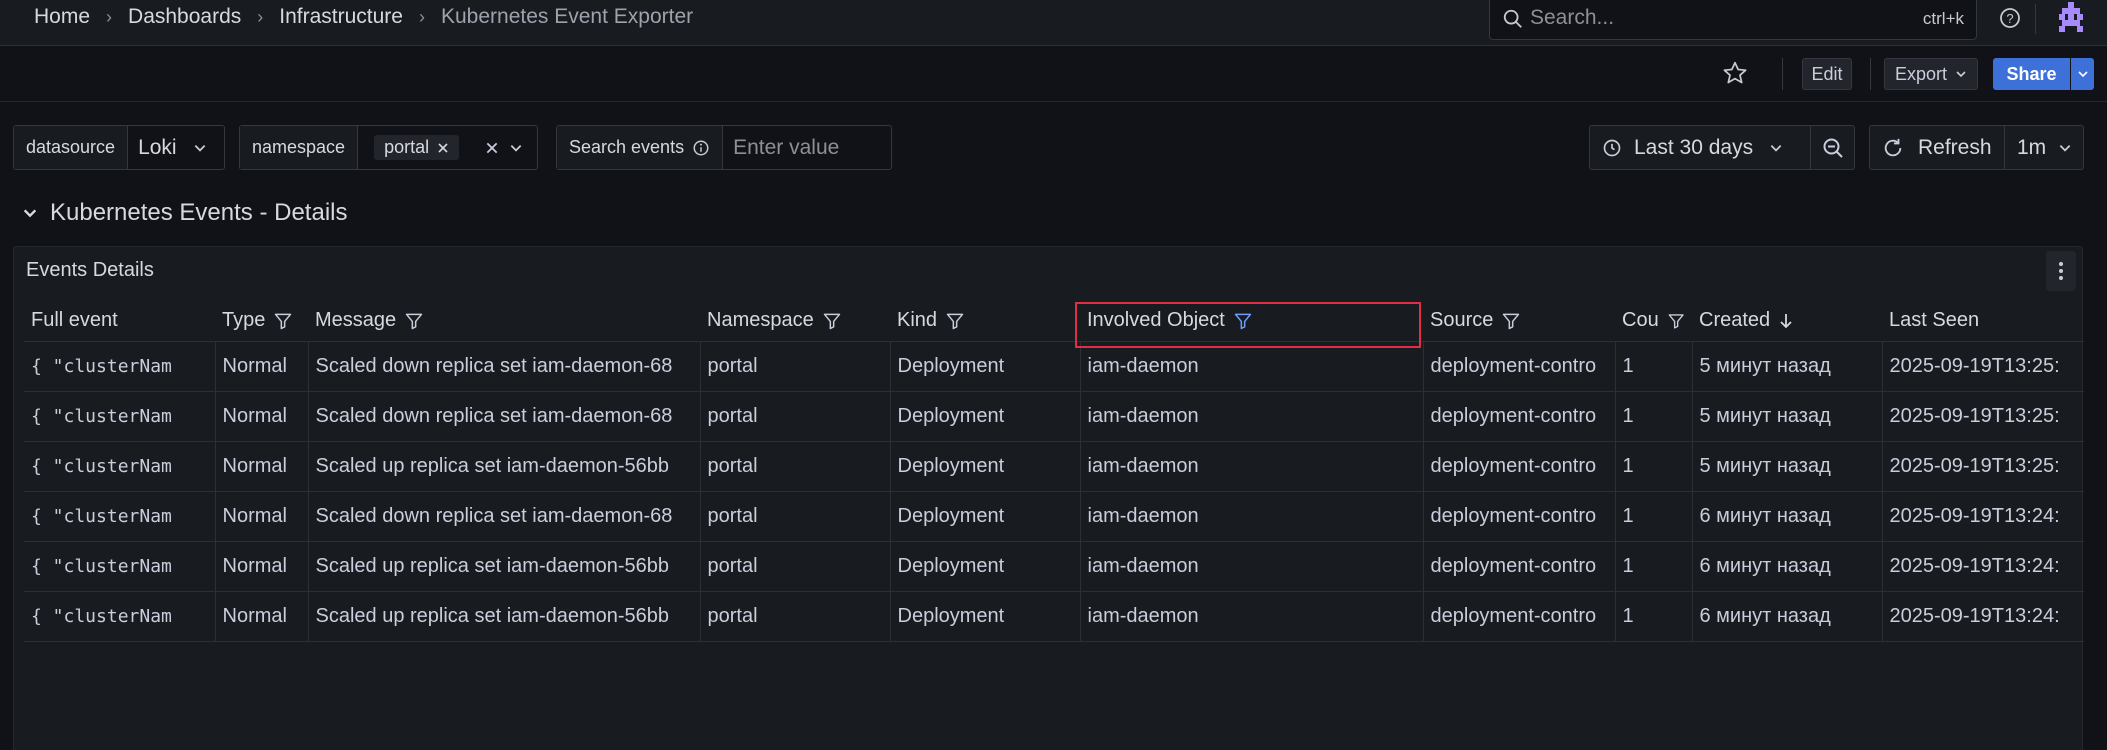 This screenshot has width=2107, height=750. Describe the element at coordinates (1827, 74) in the screenshot. I see `edit-button: Edit` at that location.